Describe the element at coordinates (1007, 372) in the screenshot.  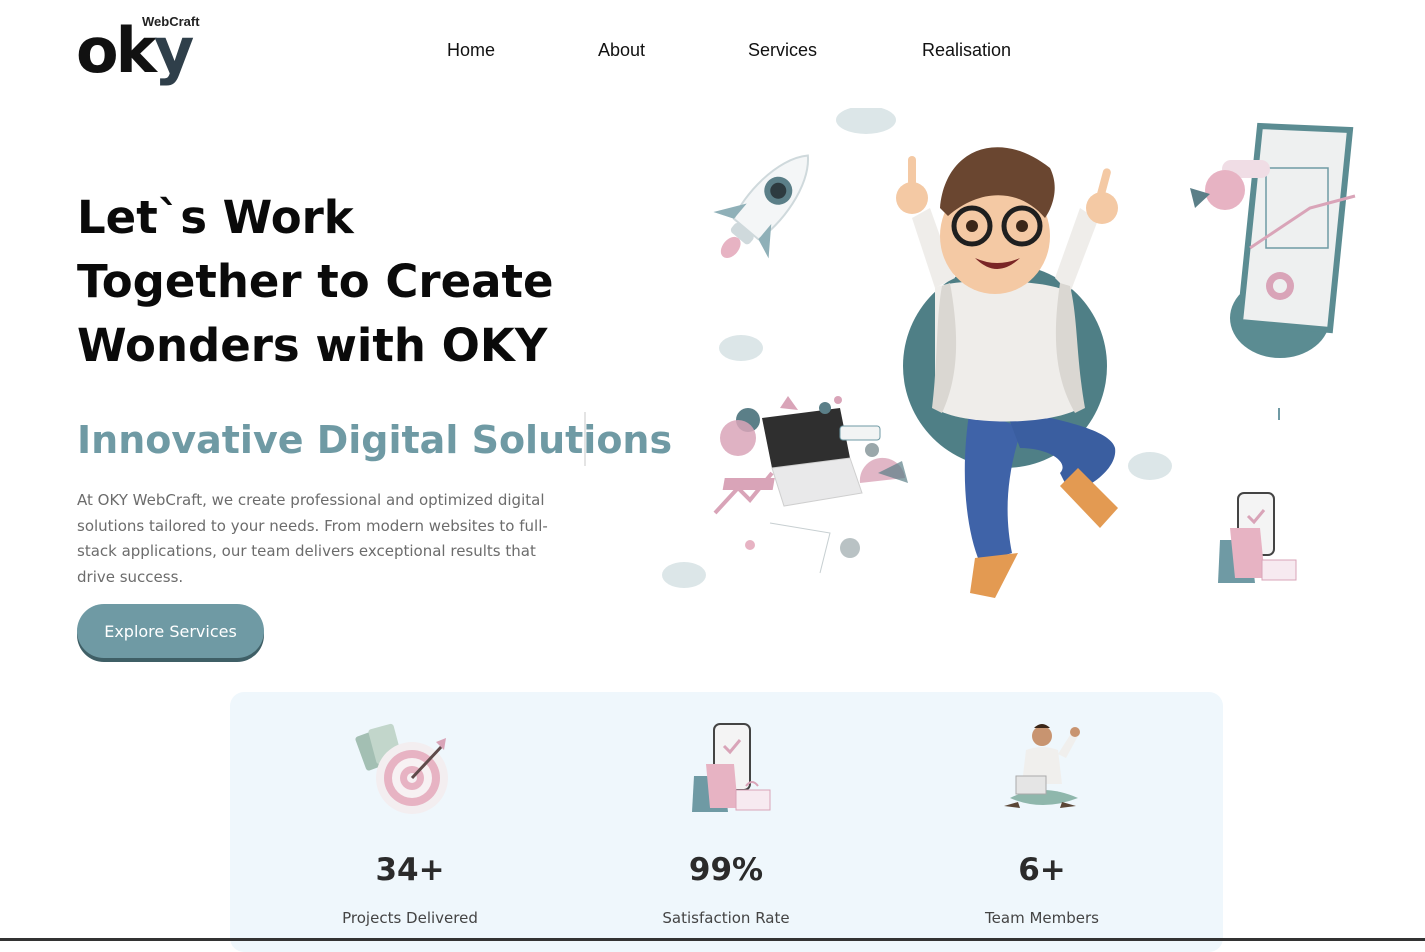
I see `character-illustration` at that location.